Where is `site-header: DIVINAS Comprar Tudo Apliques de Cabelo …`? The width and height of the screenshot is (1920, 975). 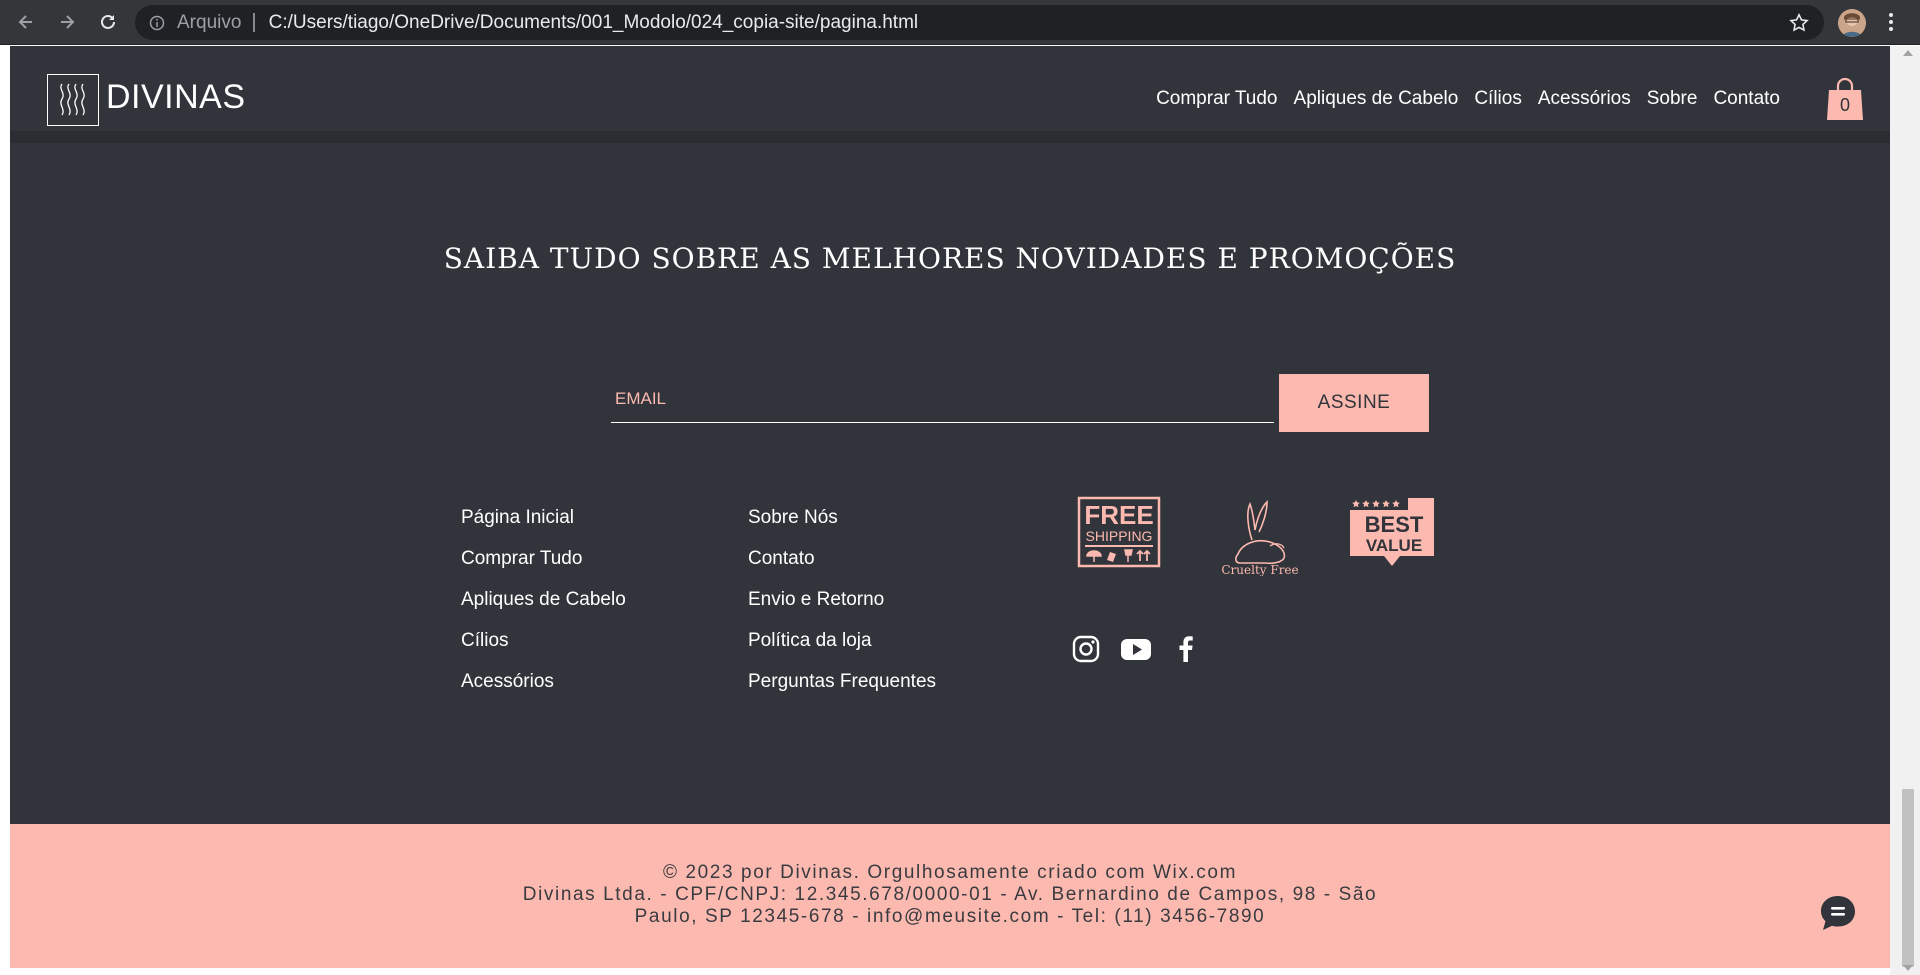
site-header: DIVINAS Comprar Tudo Apliques de Cabelo … is located at coordinates (950, 94).